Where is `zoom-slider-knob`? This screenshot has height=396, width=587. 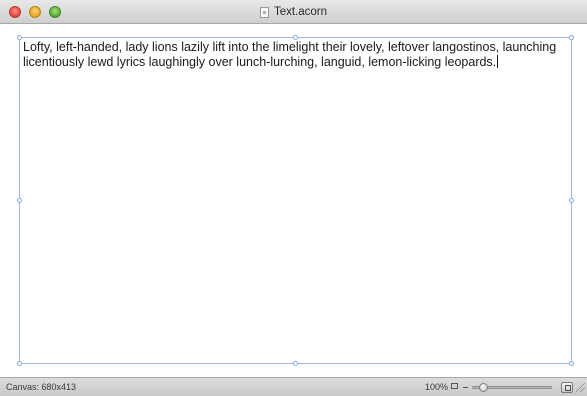 zoom-slider-knob is located at coordinates (484, 387).